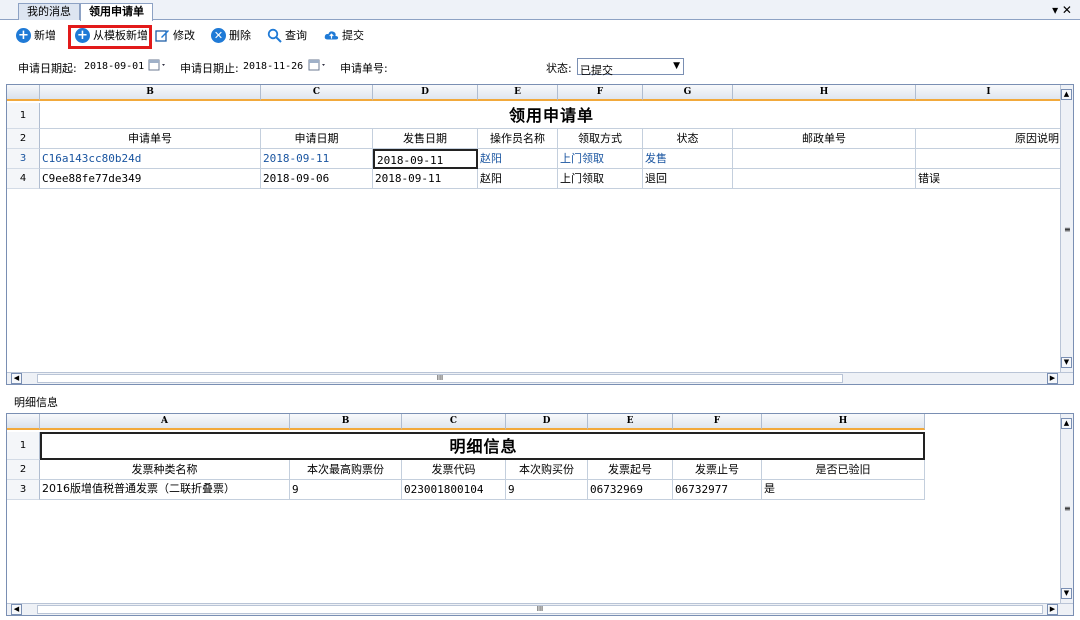  I want to click on tab-strip: 我的消息 领用申请单 ▾ ✕, so click(540, 10).